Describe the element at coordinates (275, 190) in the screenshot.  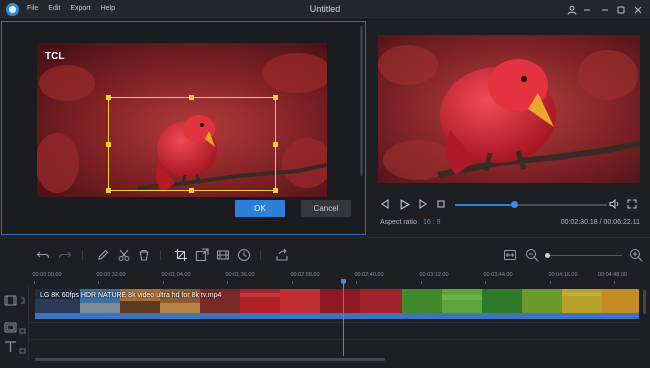
I see `crop-handle-bottom-right` at that location.